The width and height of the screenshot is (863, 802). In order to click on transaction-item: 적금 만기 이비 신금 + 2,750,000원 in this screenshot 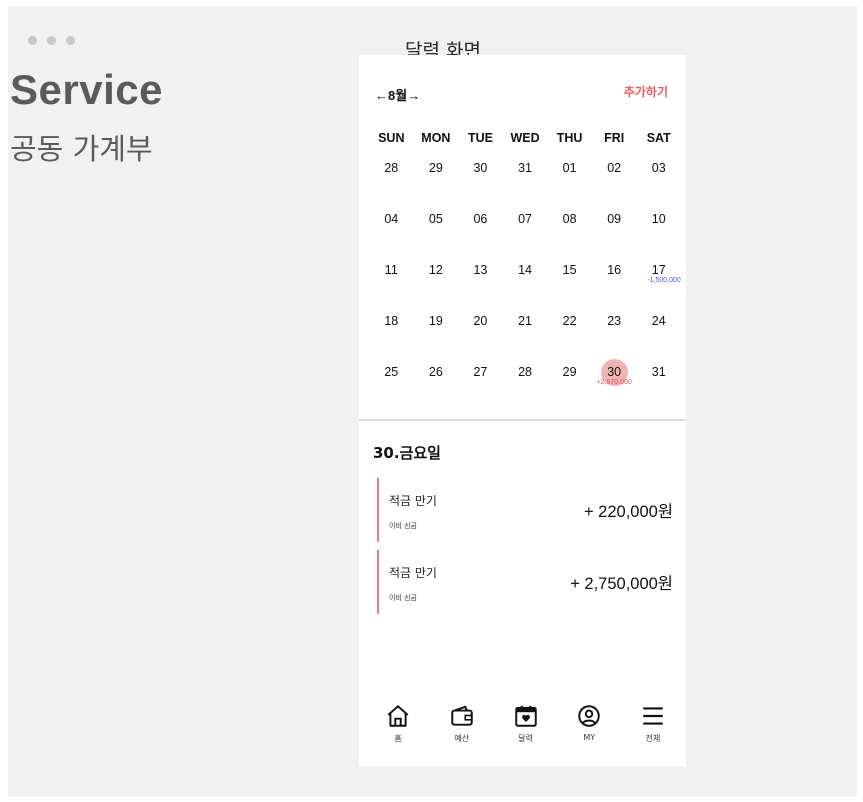, I will do `click(527, 582)`.